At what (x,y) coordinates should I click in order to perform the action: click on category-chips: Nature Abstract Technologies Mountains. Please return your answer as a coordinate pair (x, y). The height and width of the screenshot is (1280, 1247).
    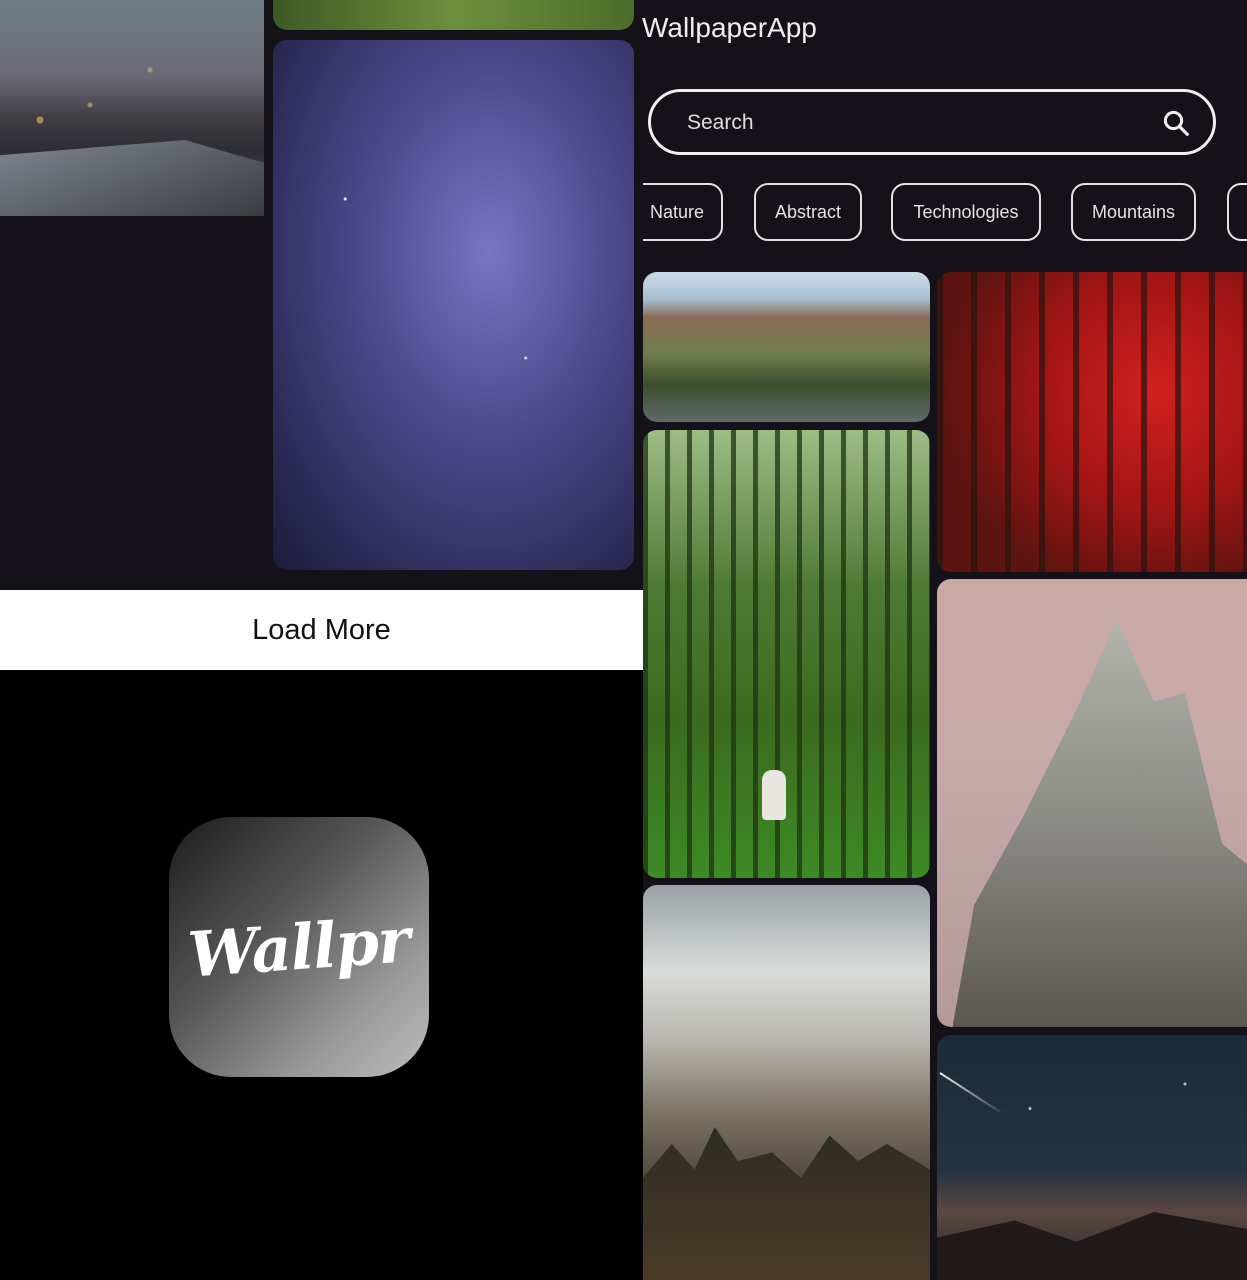
    Looking at the image, I should click on (945, 130).